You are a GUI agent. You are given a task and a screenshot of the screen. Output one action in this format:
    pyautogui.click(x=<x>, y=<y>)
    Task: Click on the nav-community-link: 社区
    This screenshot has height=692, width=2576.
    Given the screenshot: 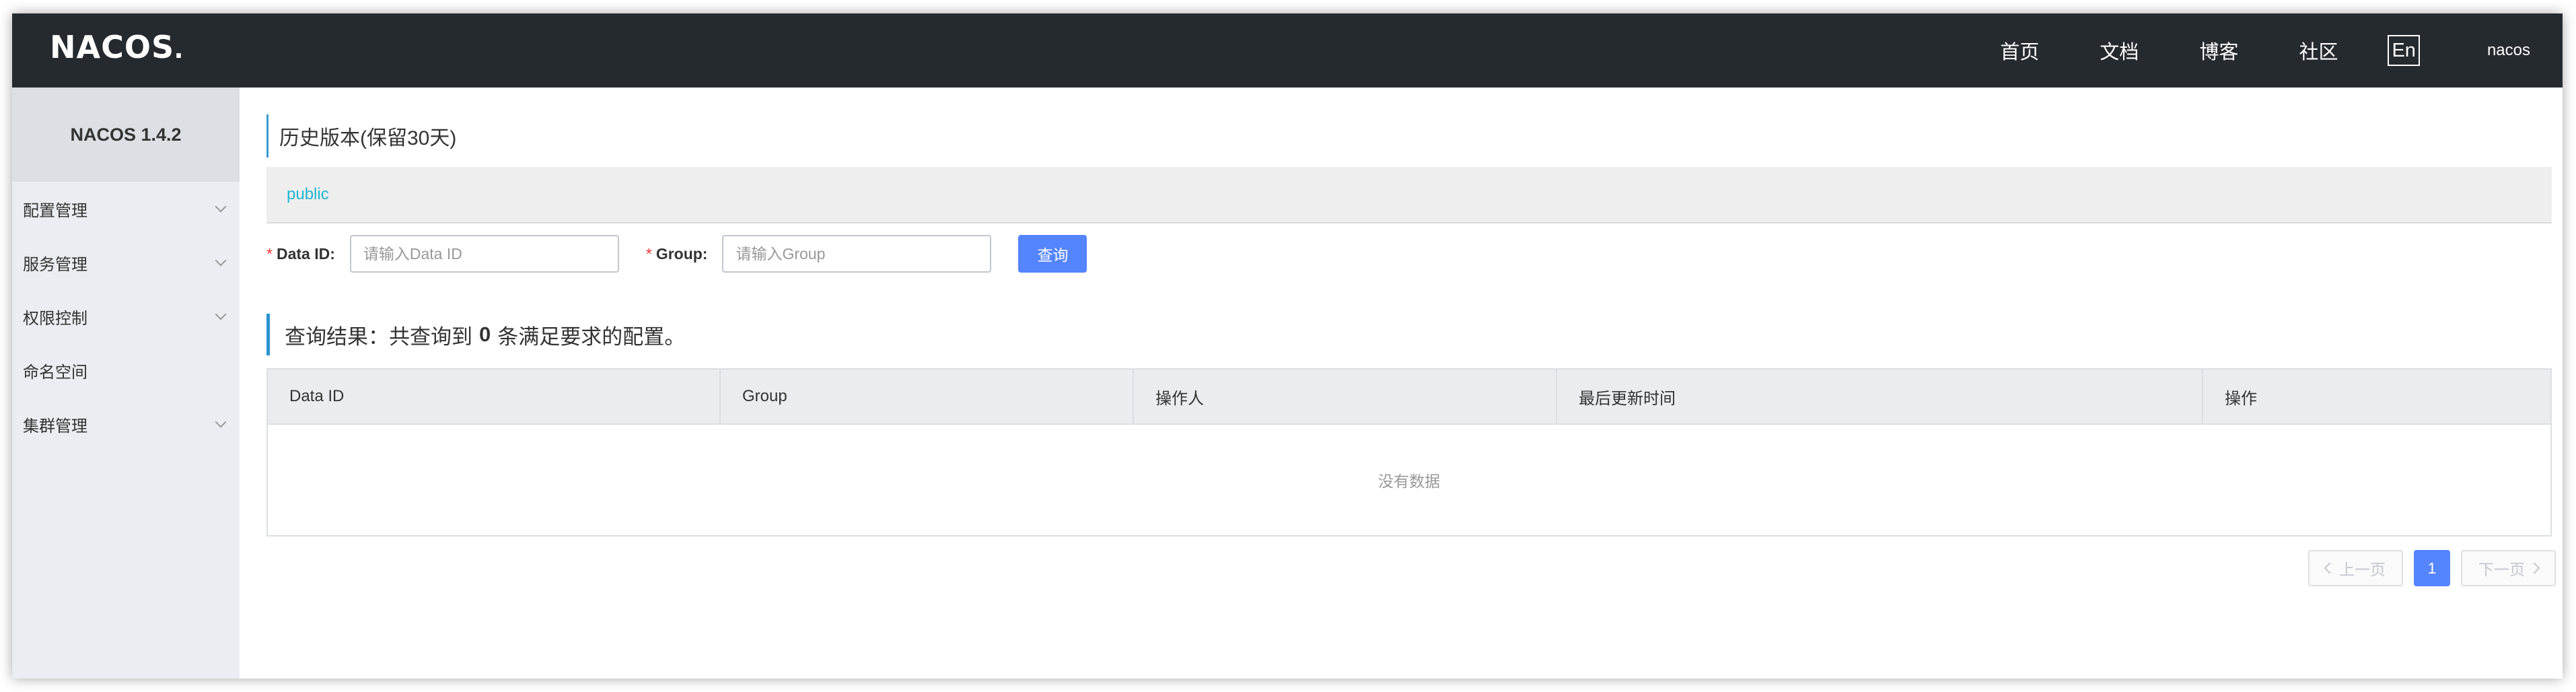 What is the action you would take?
    pyautogui.click(x=2318, y=51)
    